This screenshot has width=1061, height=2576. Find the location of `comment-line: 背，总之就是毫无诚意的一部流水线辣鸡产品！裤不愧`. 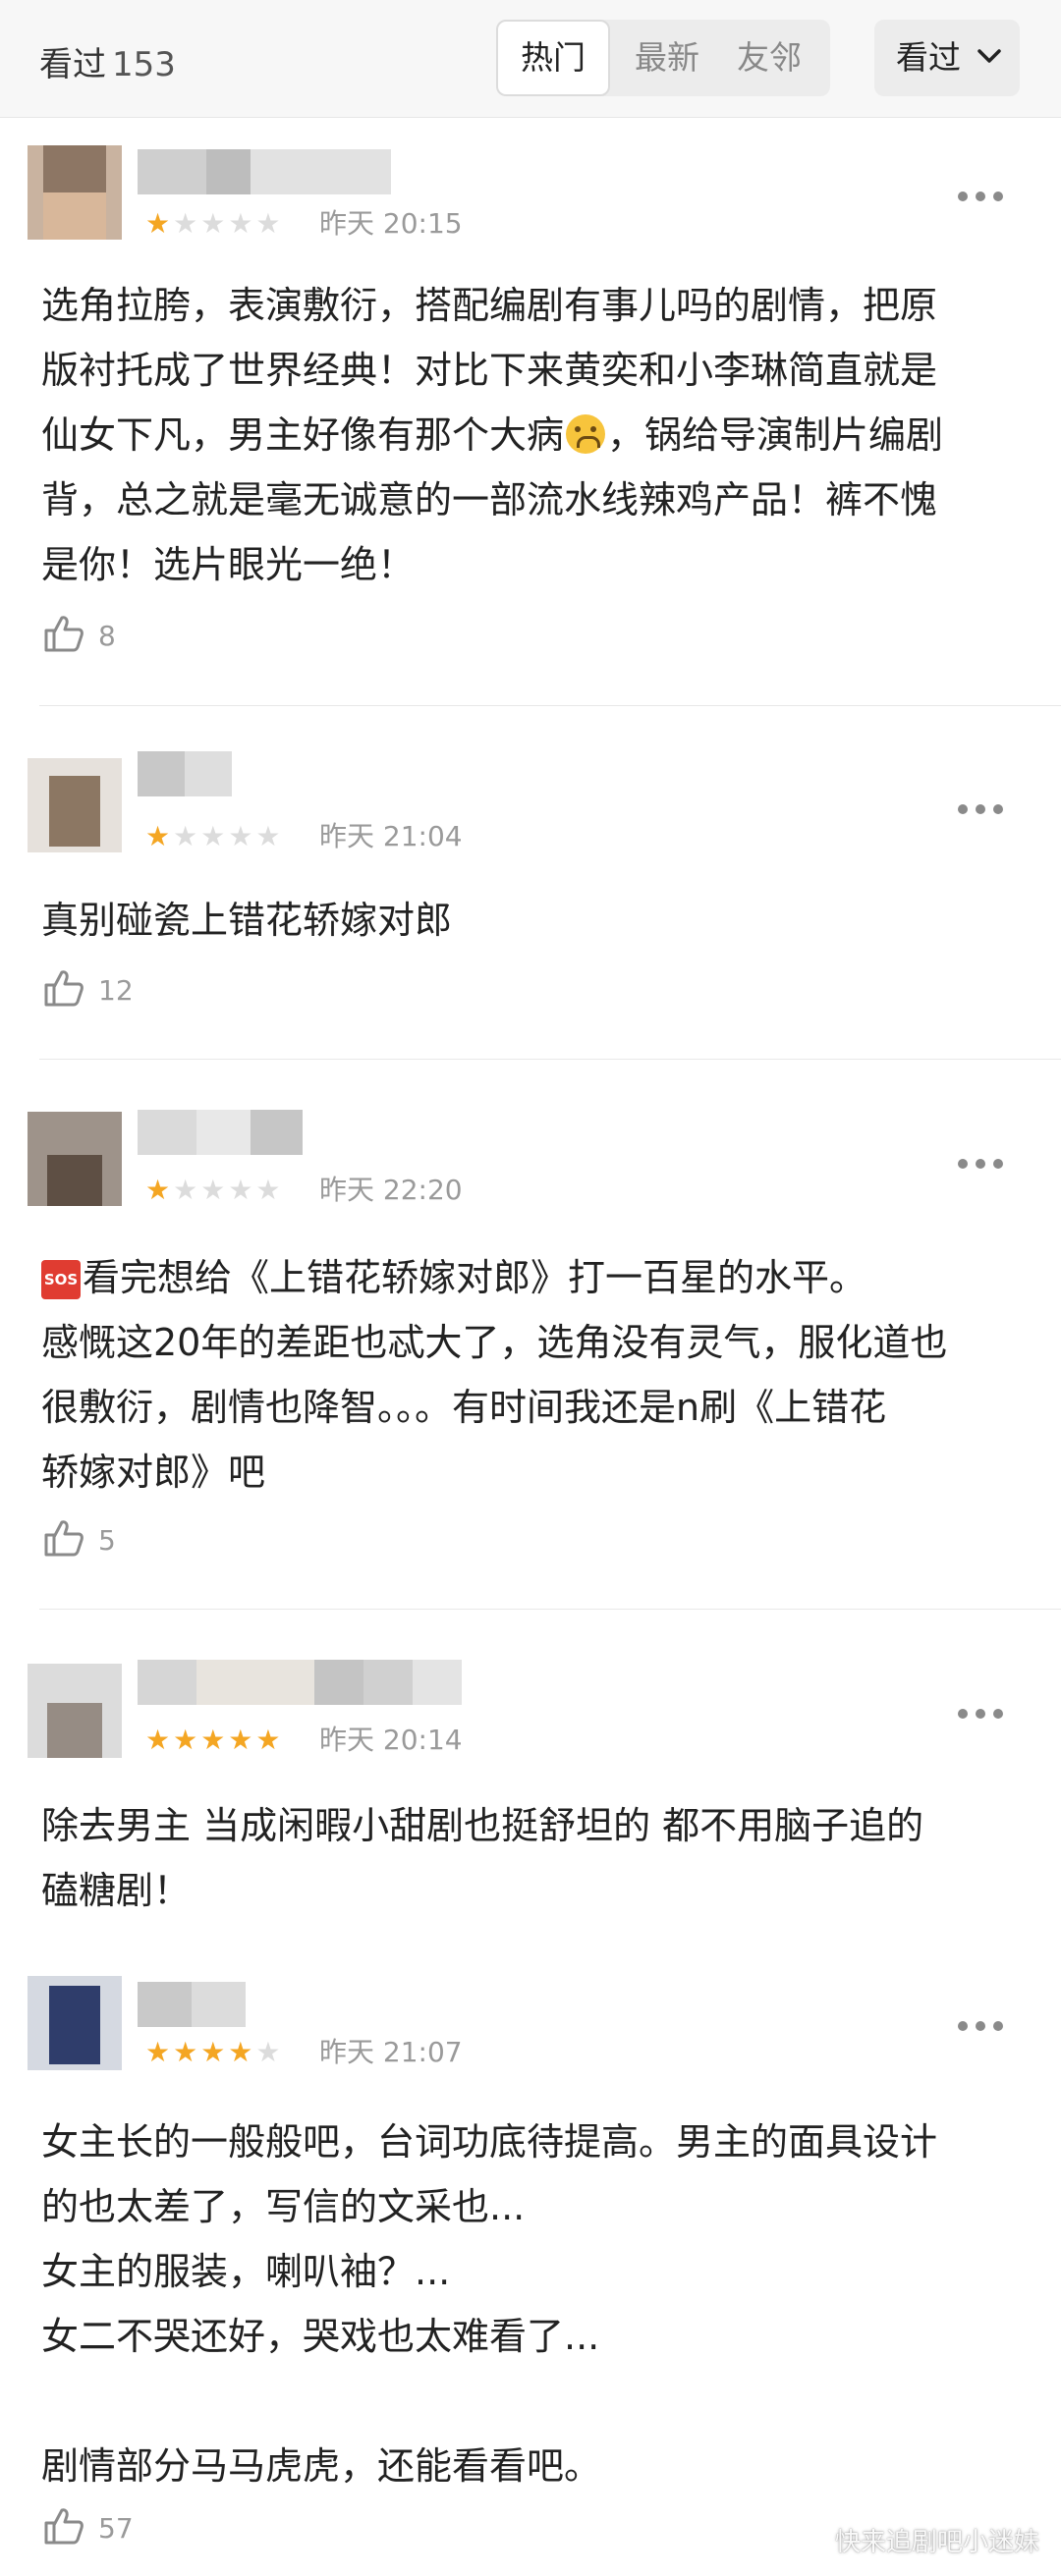

comment-line: 背，总之就是毫无诚意的一部流水线辣鸡产品！裤不愧 is located at coordinates (489, 500).